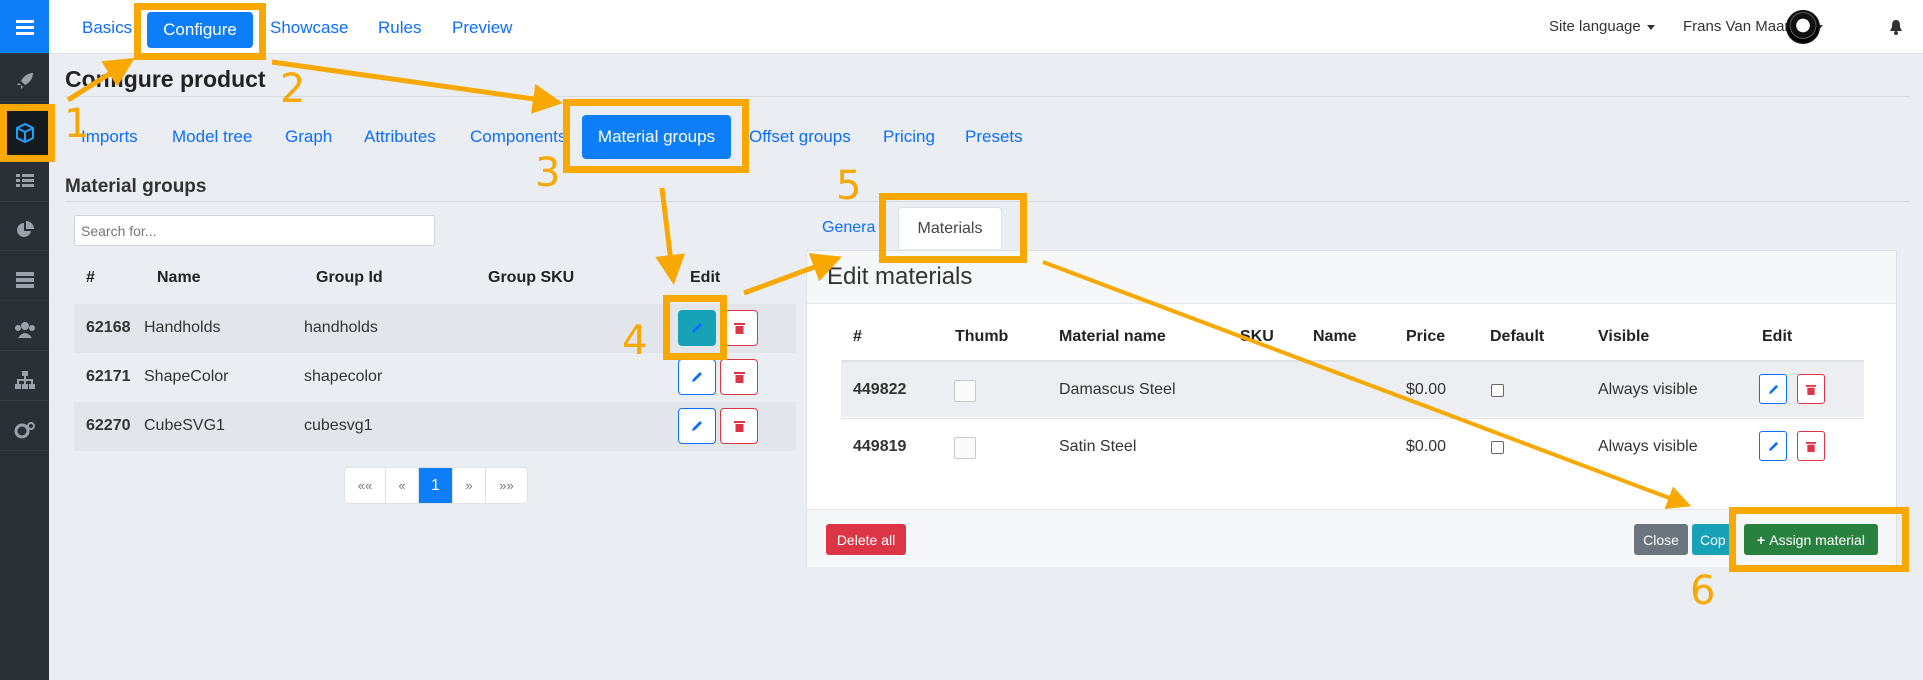  What do you see at coordinates (994, 137) in the screenshot?
I see `tab-presets: Presets` at bounding box center [994, 137].